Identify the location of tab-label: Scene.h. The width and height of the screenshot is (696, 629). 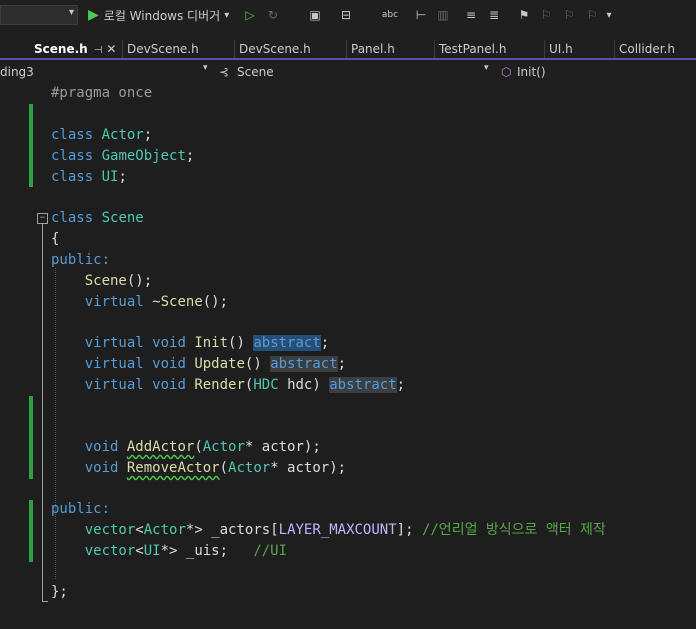
(61, 49).